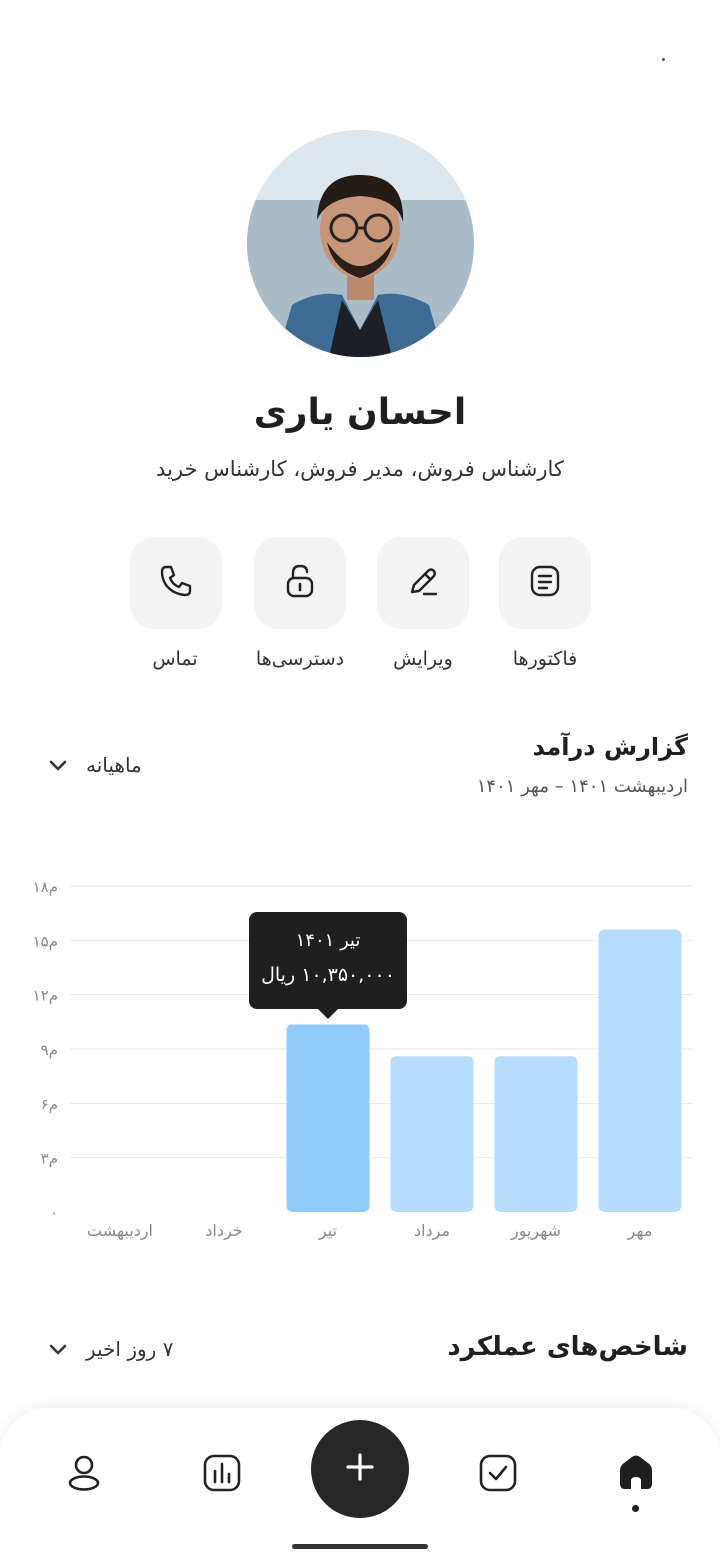 This screenshot has width=720, height=1560. I want to click on nav-profile, so click(84, 1475).